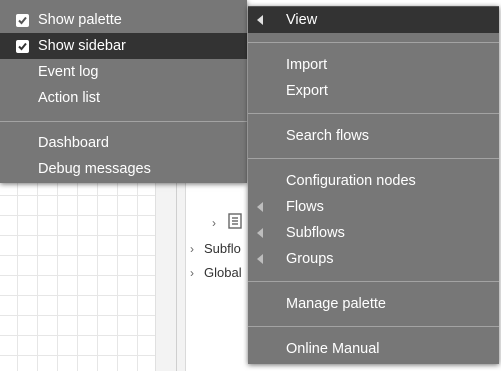 This screenshot has height=371, width=501. Describe the element at coordinates (310, 259) in the screenshot. I see `menu-item-label: Groups` at that location.